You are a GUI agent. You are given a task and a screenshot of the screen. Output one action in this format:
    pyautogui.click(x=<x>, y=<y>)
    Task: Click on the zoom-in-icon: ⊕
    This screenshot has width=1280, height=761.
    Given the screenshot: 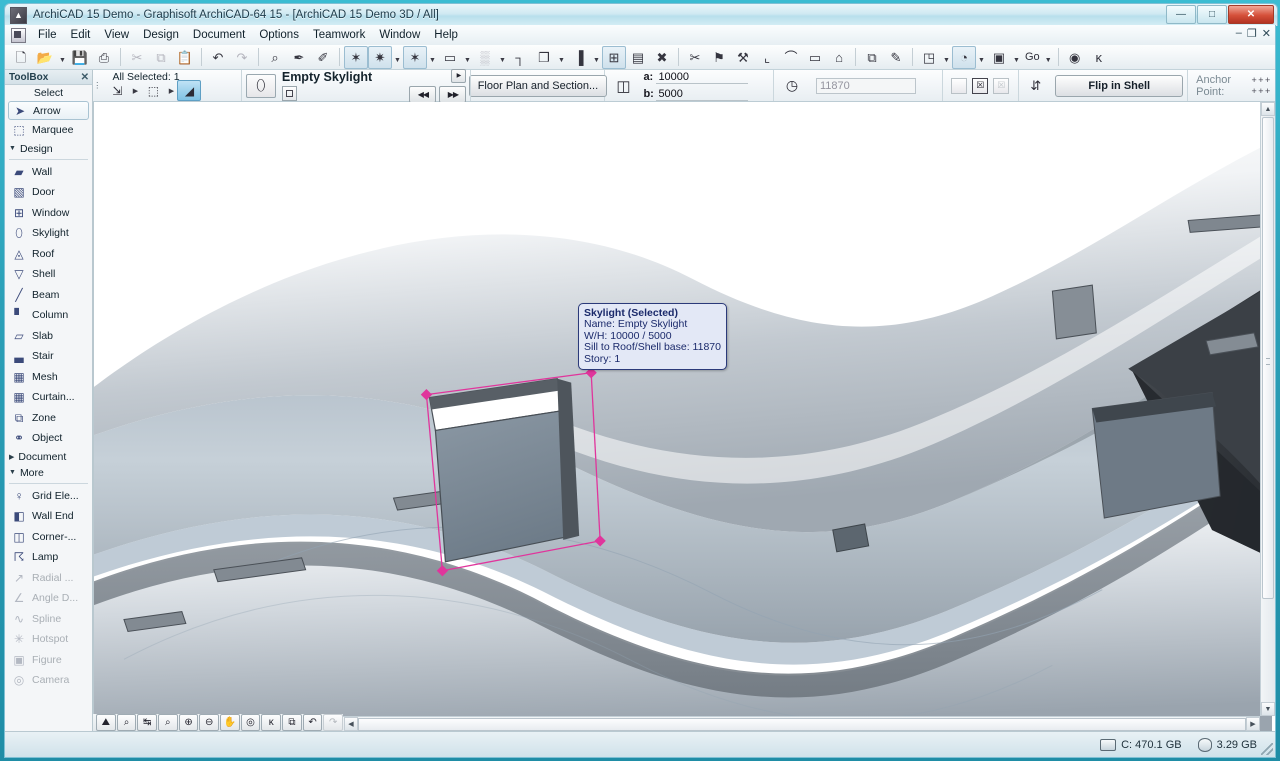 What is the action you would take?
    pyautogui.click(x=188, y=722)
    